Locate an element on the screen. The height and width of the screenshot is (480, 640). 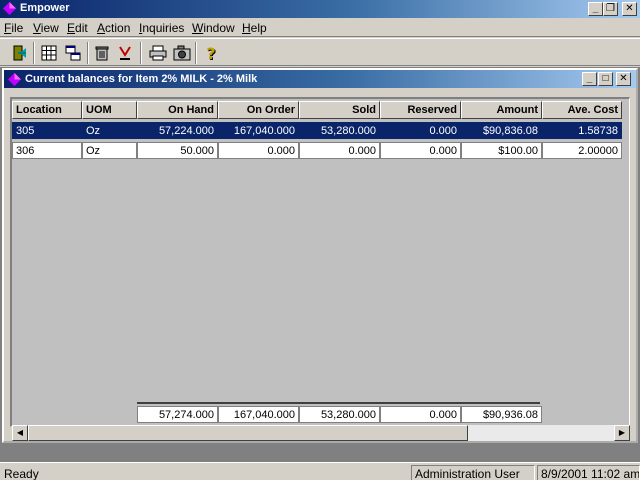
window-diamond-icon is located at coordinates (14, 79).